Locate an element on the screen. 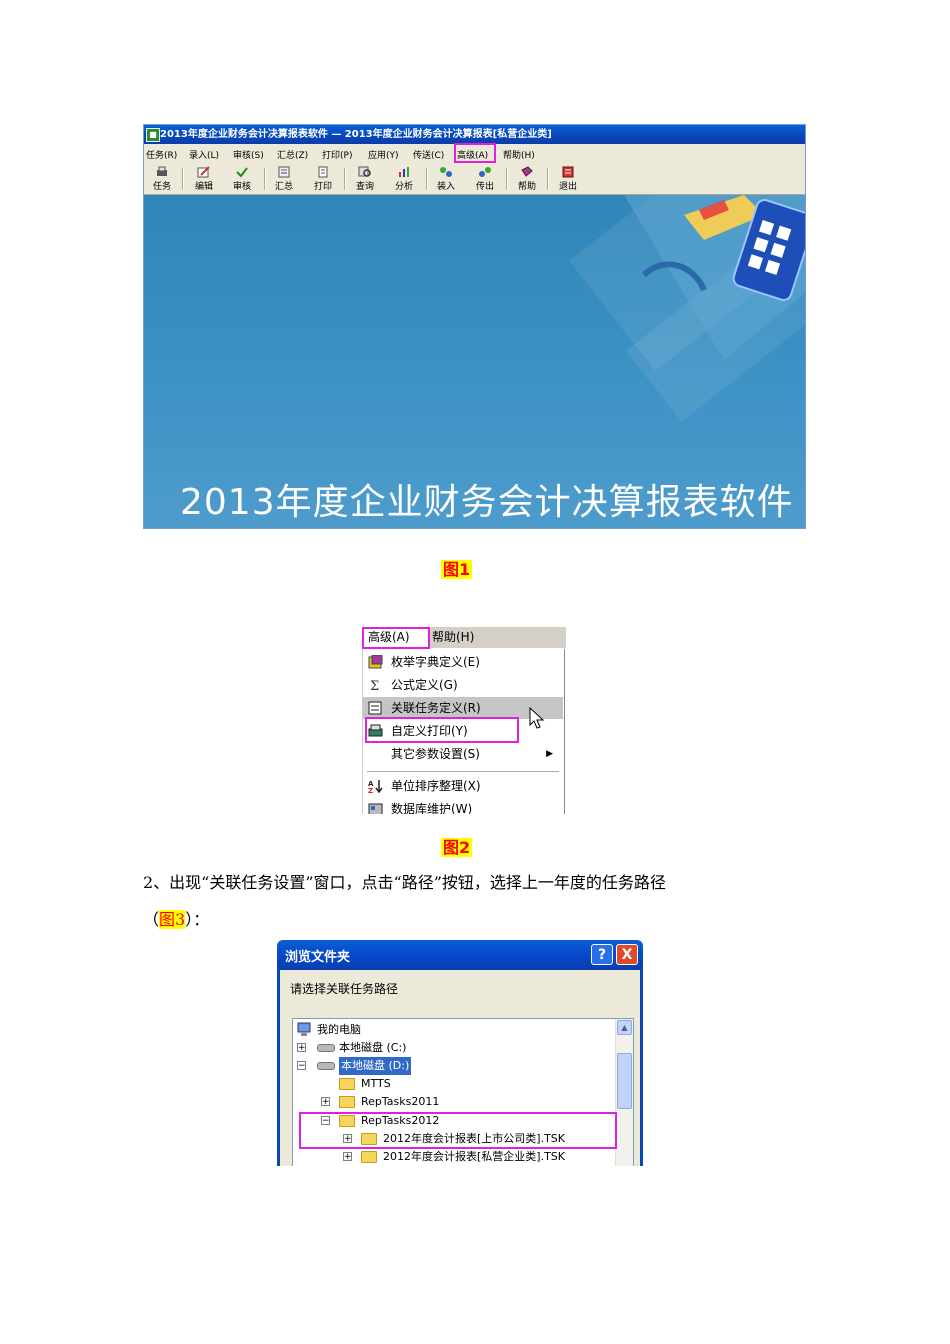 This screenshot has width=950, height=1344. toolbar-query-button: 查询 is located at coordinates (365, 179).